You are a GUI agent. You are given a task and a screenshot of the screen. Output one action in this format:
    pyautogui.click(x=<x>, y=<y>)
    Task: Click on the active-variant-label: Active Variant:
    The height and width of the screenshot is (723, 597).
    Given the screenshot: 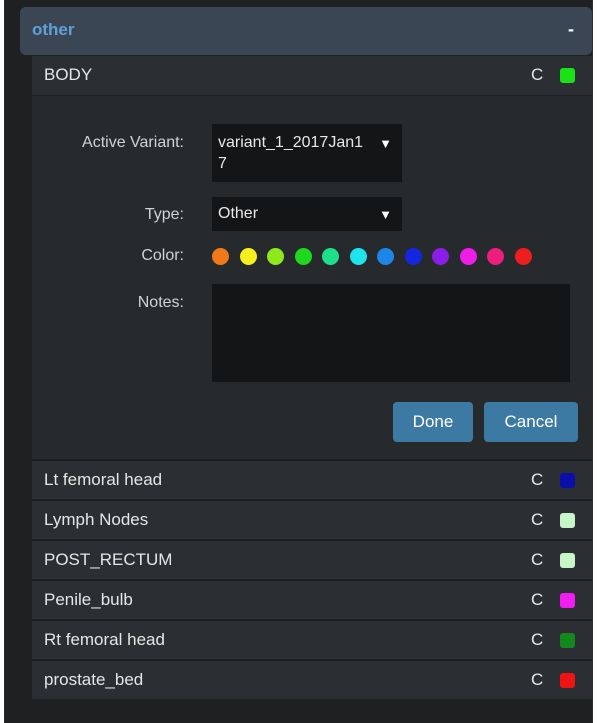 What is the action you would take?
    pyautogui.click(x=133, y=142)
    